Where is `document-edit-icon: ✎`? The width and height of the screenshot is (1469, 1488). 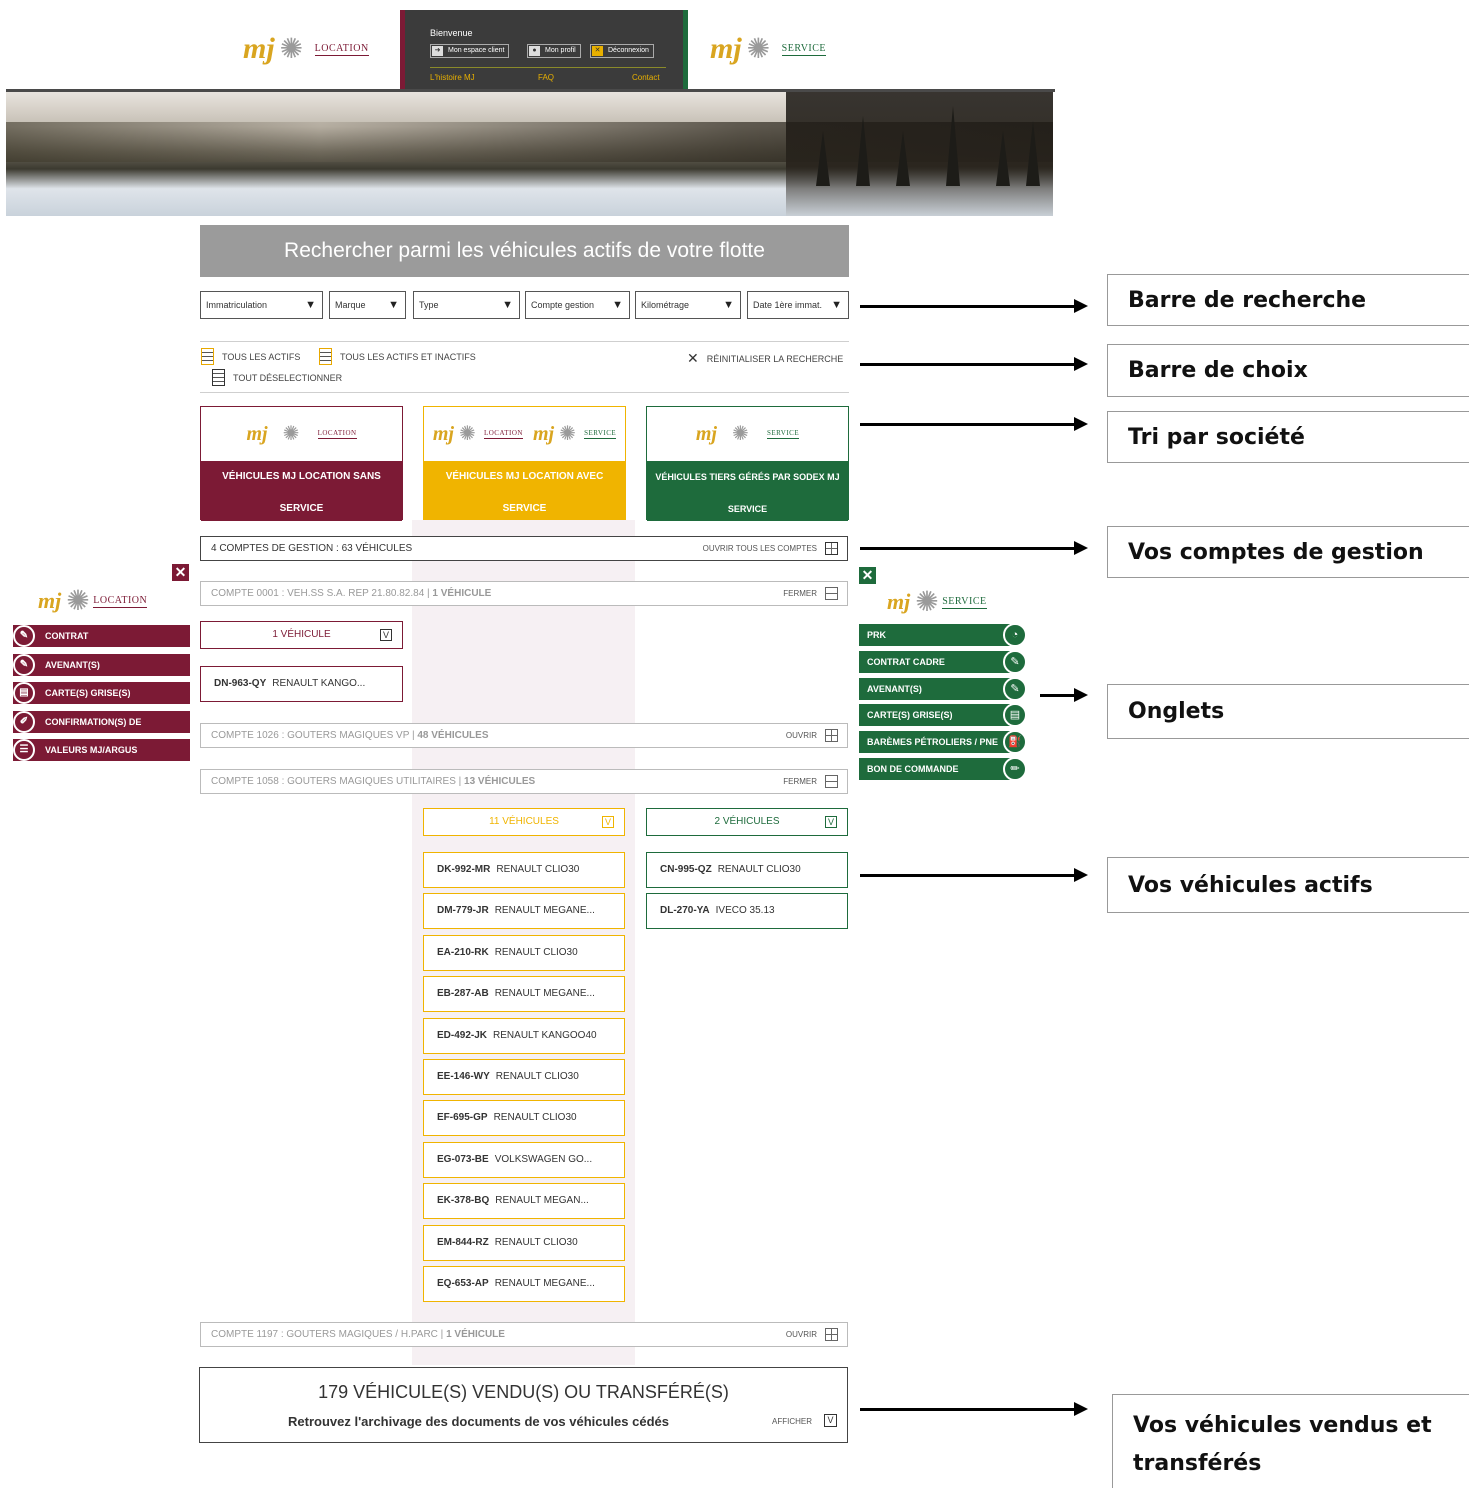 document-edit-icon: ✎ is located at coordinates (1015, 688).